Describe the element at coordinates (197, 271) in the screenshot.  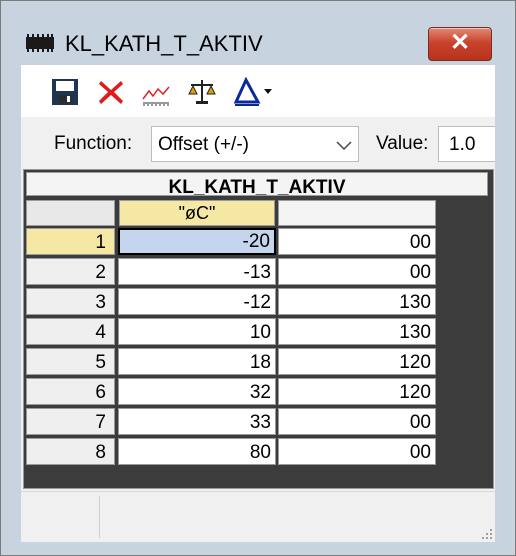
I see `table-cell: -13` at that location.